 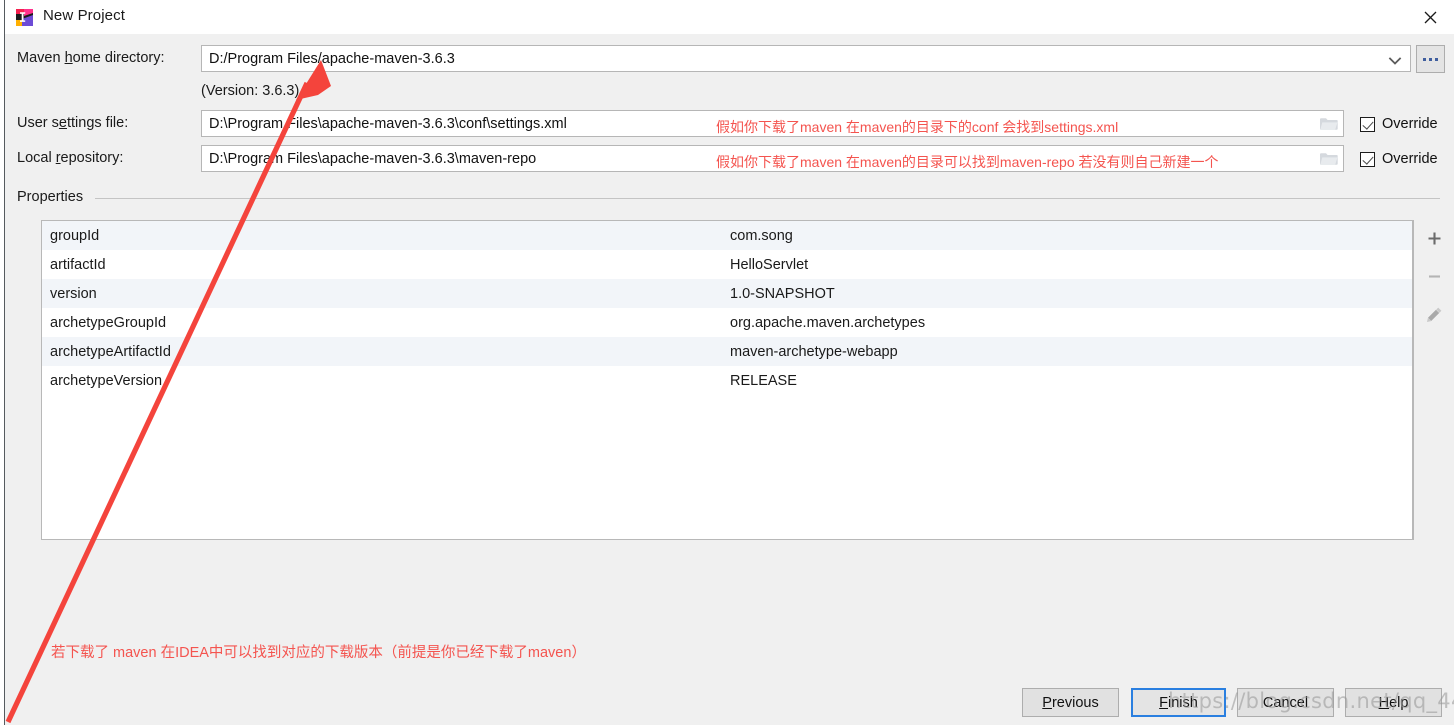 I want to click on property-value-cell: org.apache.maven.archetypes, so click(x=828, y=322).